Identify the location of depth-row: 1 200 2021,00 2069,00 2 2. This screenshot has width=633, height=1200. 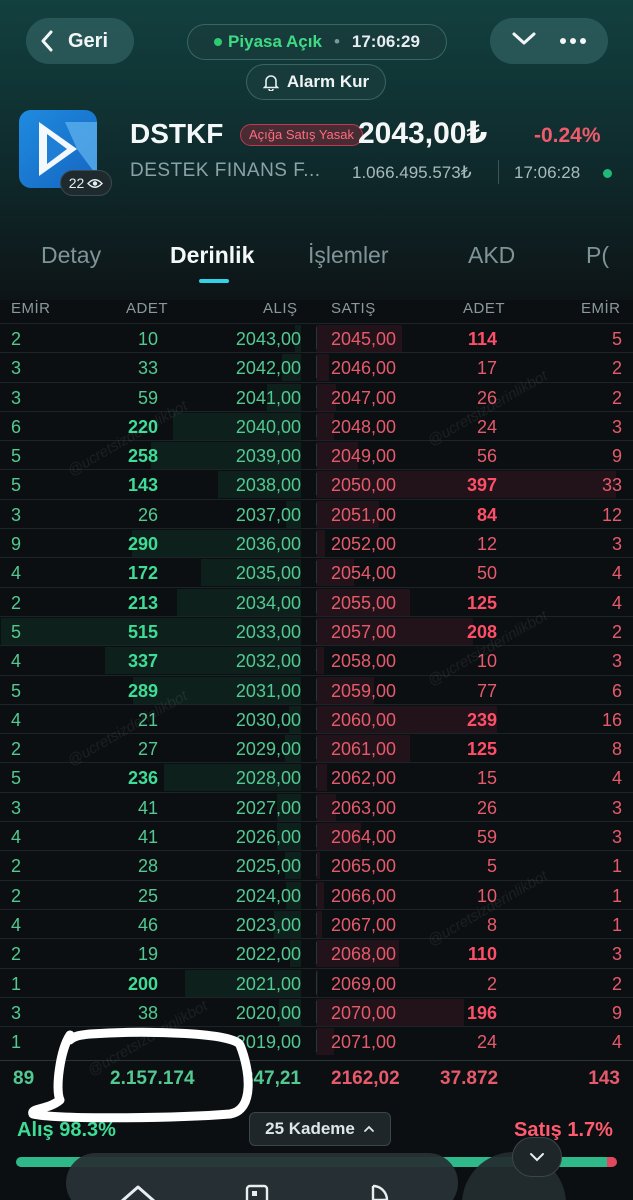
(316, 982).